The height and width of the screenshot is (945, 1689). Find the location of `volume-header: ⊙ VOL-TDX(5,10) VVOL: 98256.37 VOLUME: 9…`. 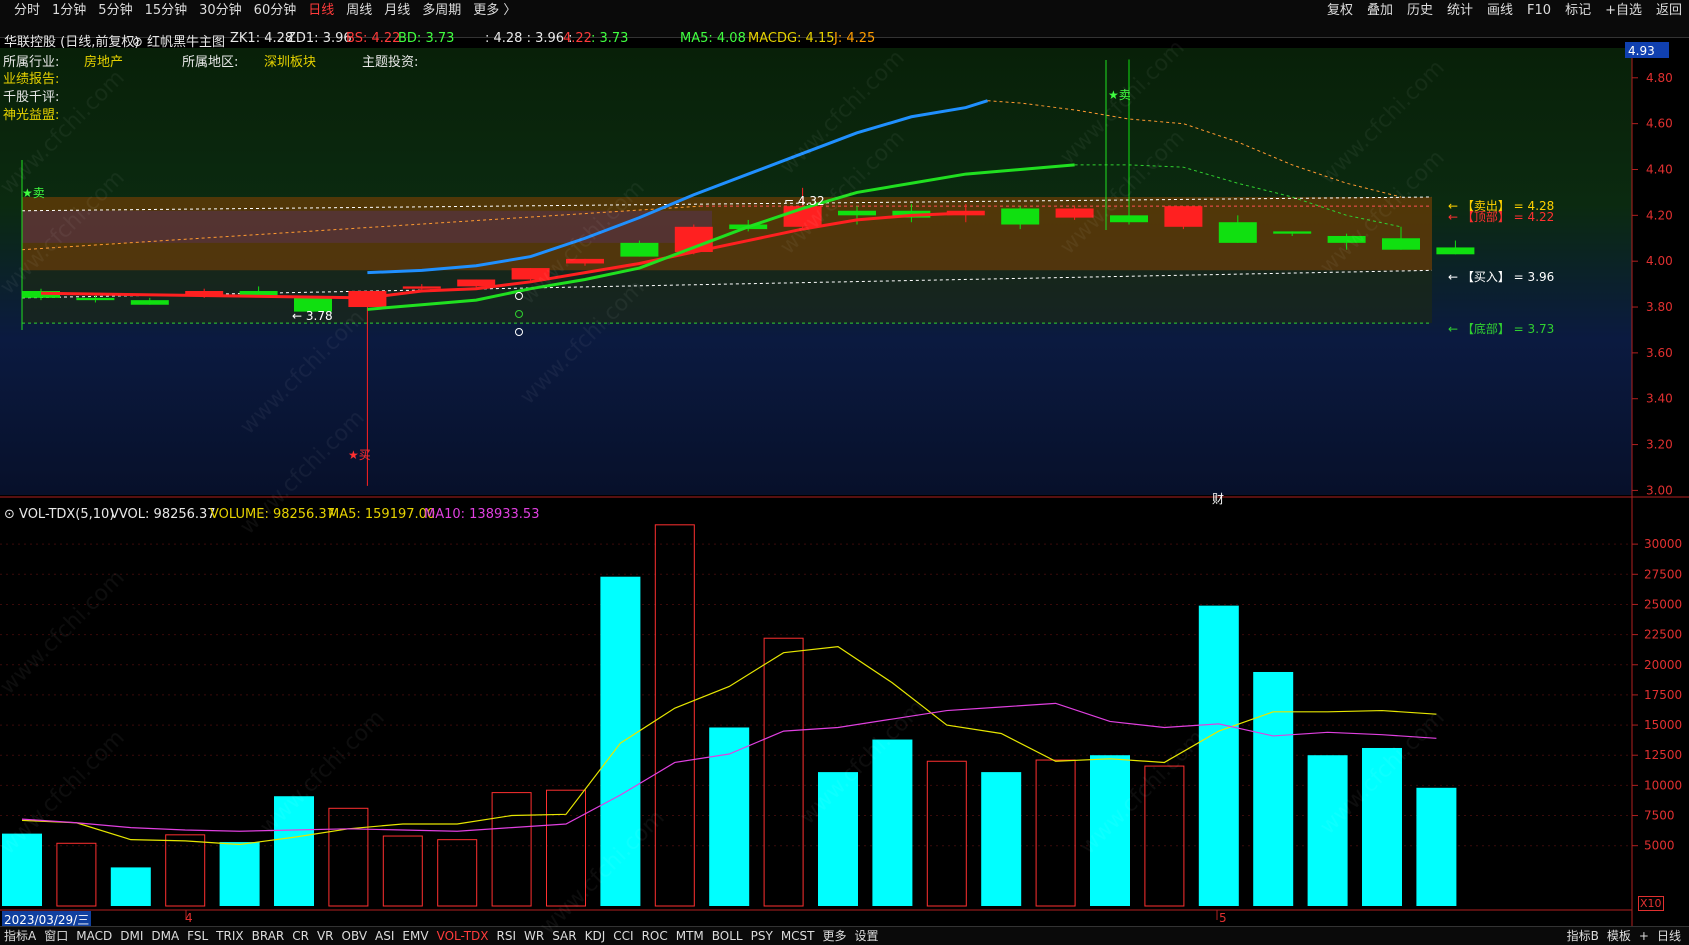

volume-header: ⊙ VOL-TDX(5,10) VVOL: 98256.37 VOLUME: 9… is located at coordinates (816, 516).